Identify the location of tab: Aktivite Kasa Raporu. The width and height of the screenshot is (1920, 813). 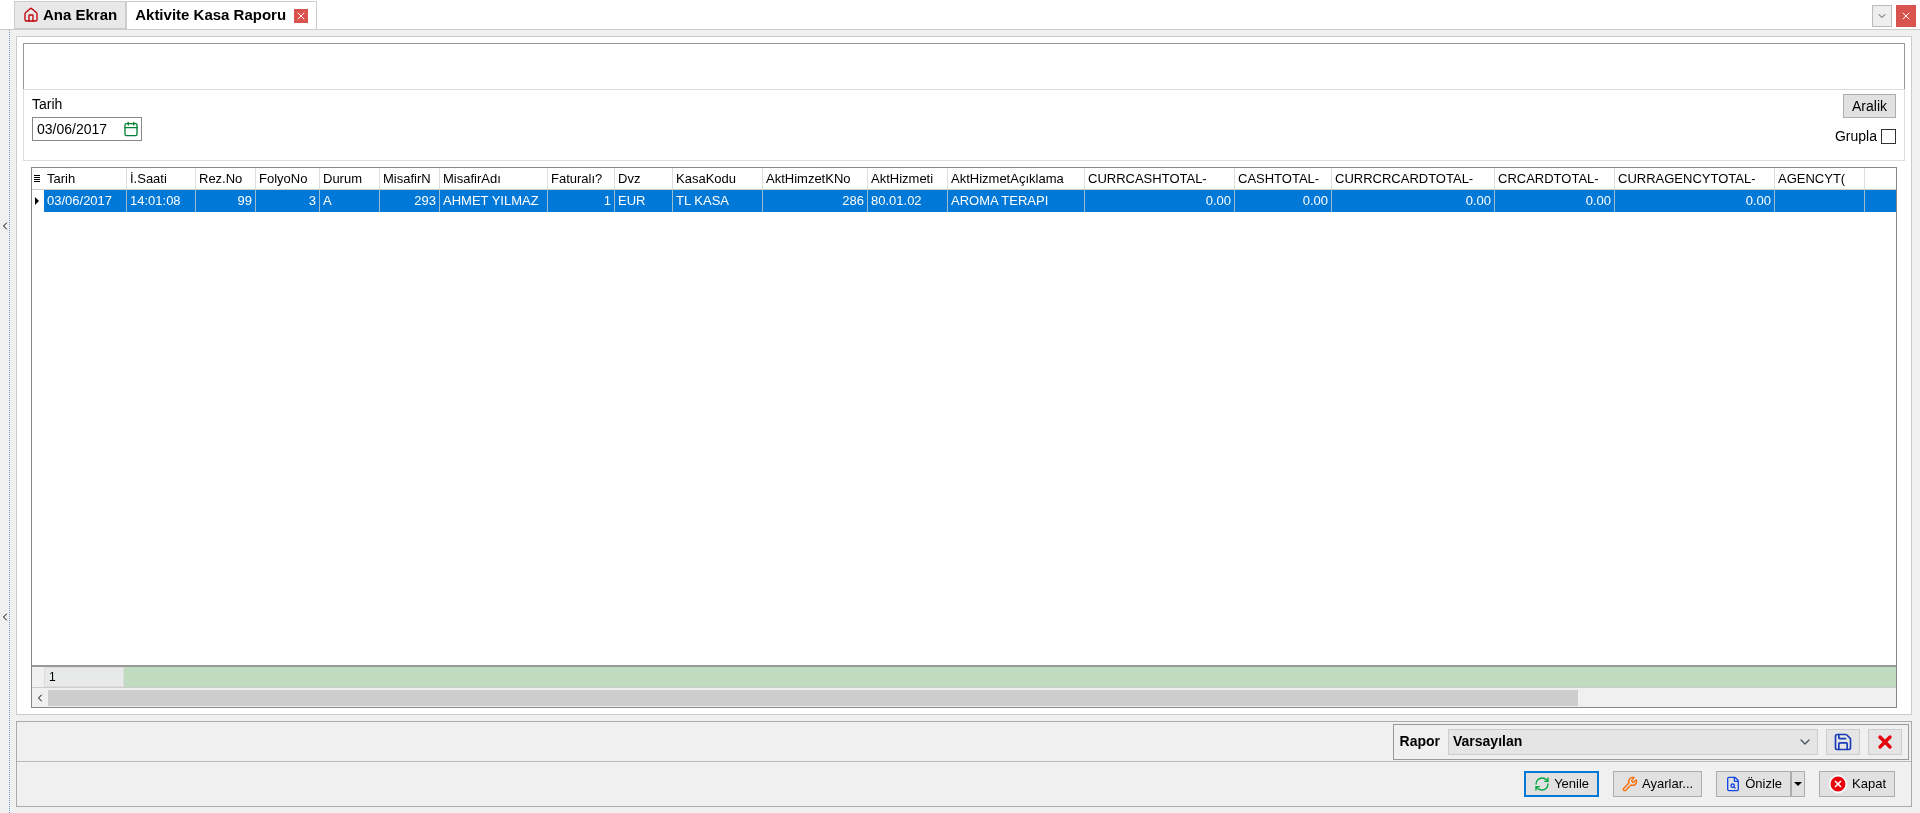
(222, 15).